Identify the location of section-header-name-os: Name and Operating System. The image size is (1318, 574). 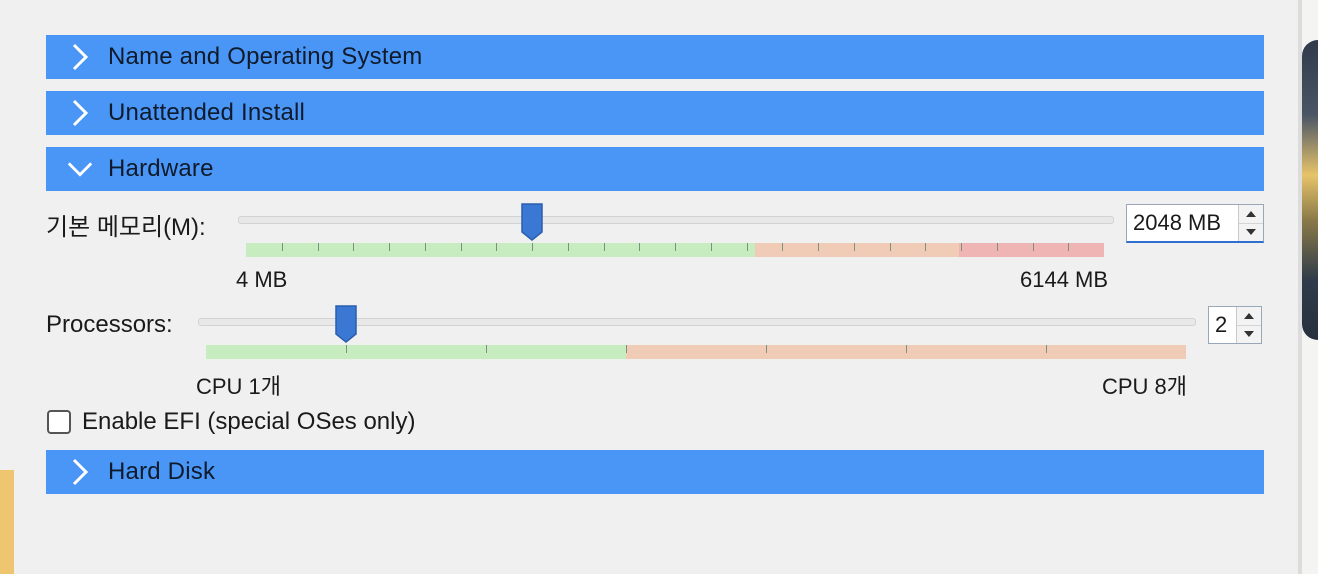
(655, 57).